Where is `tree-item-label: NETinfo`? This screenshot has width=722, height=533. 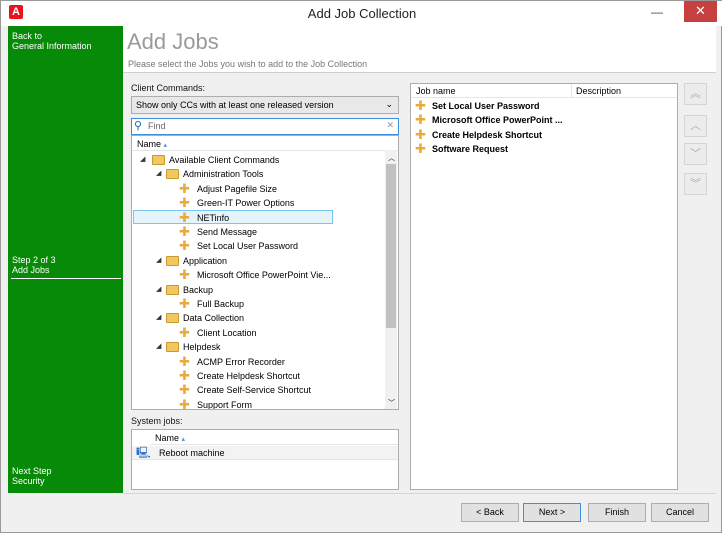 tree-item-label: NETinfo is located at coordinates (213, 217).